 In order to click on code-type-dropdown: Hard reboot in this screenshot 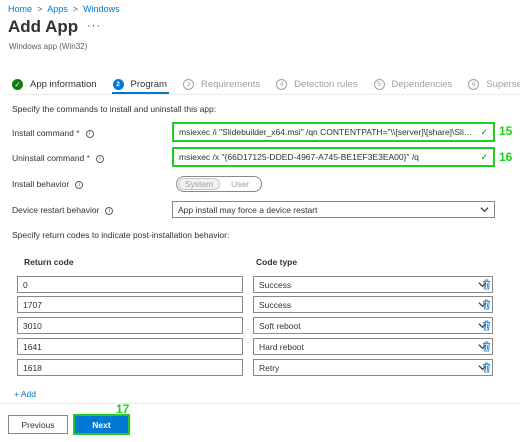, I will do `click(373, 346)`.